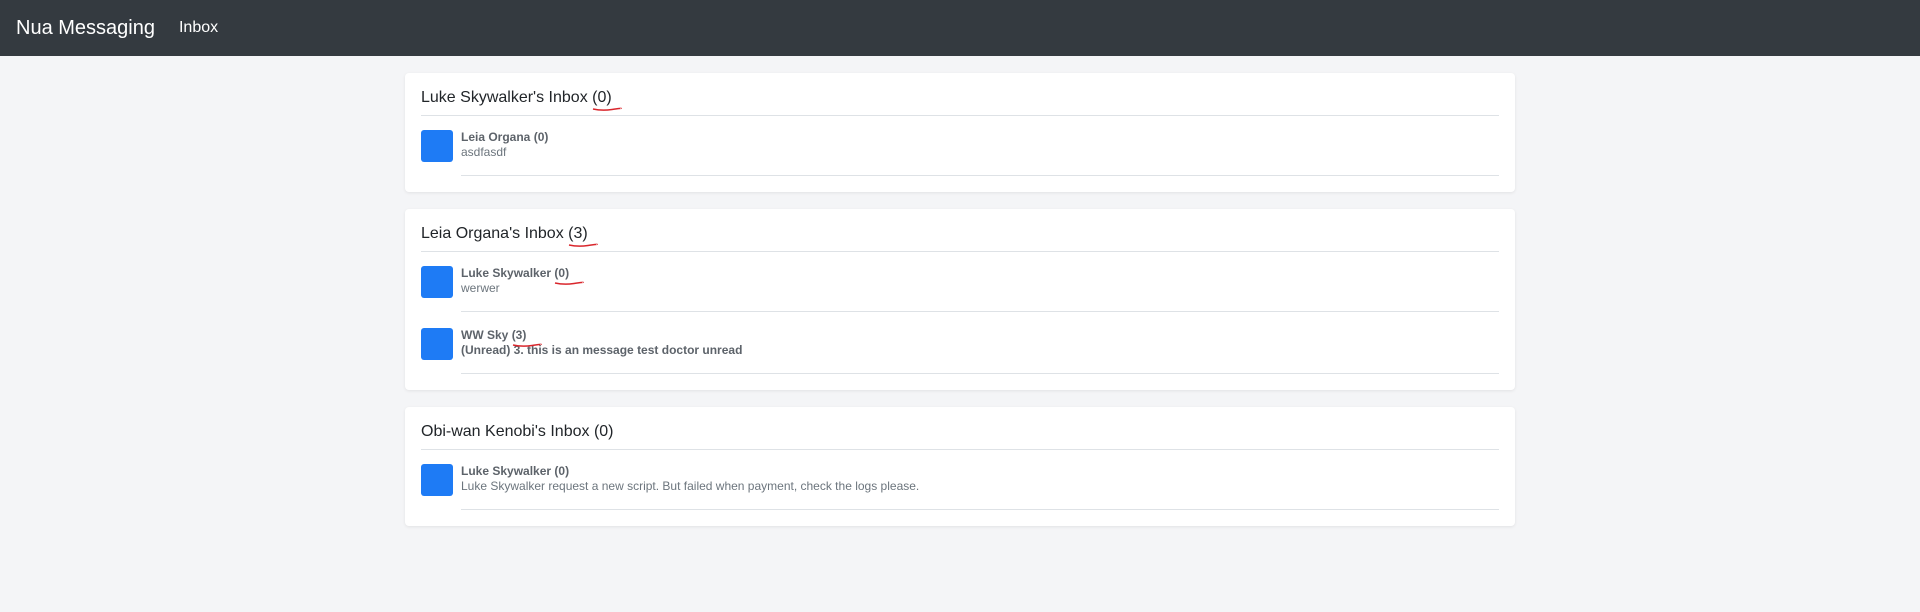  What do you see at coordinates (485, 335) in the screenshot?
I see `sender-name: WW Sky` at bounding box center [485, 335].